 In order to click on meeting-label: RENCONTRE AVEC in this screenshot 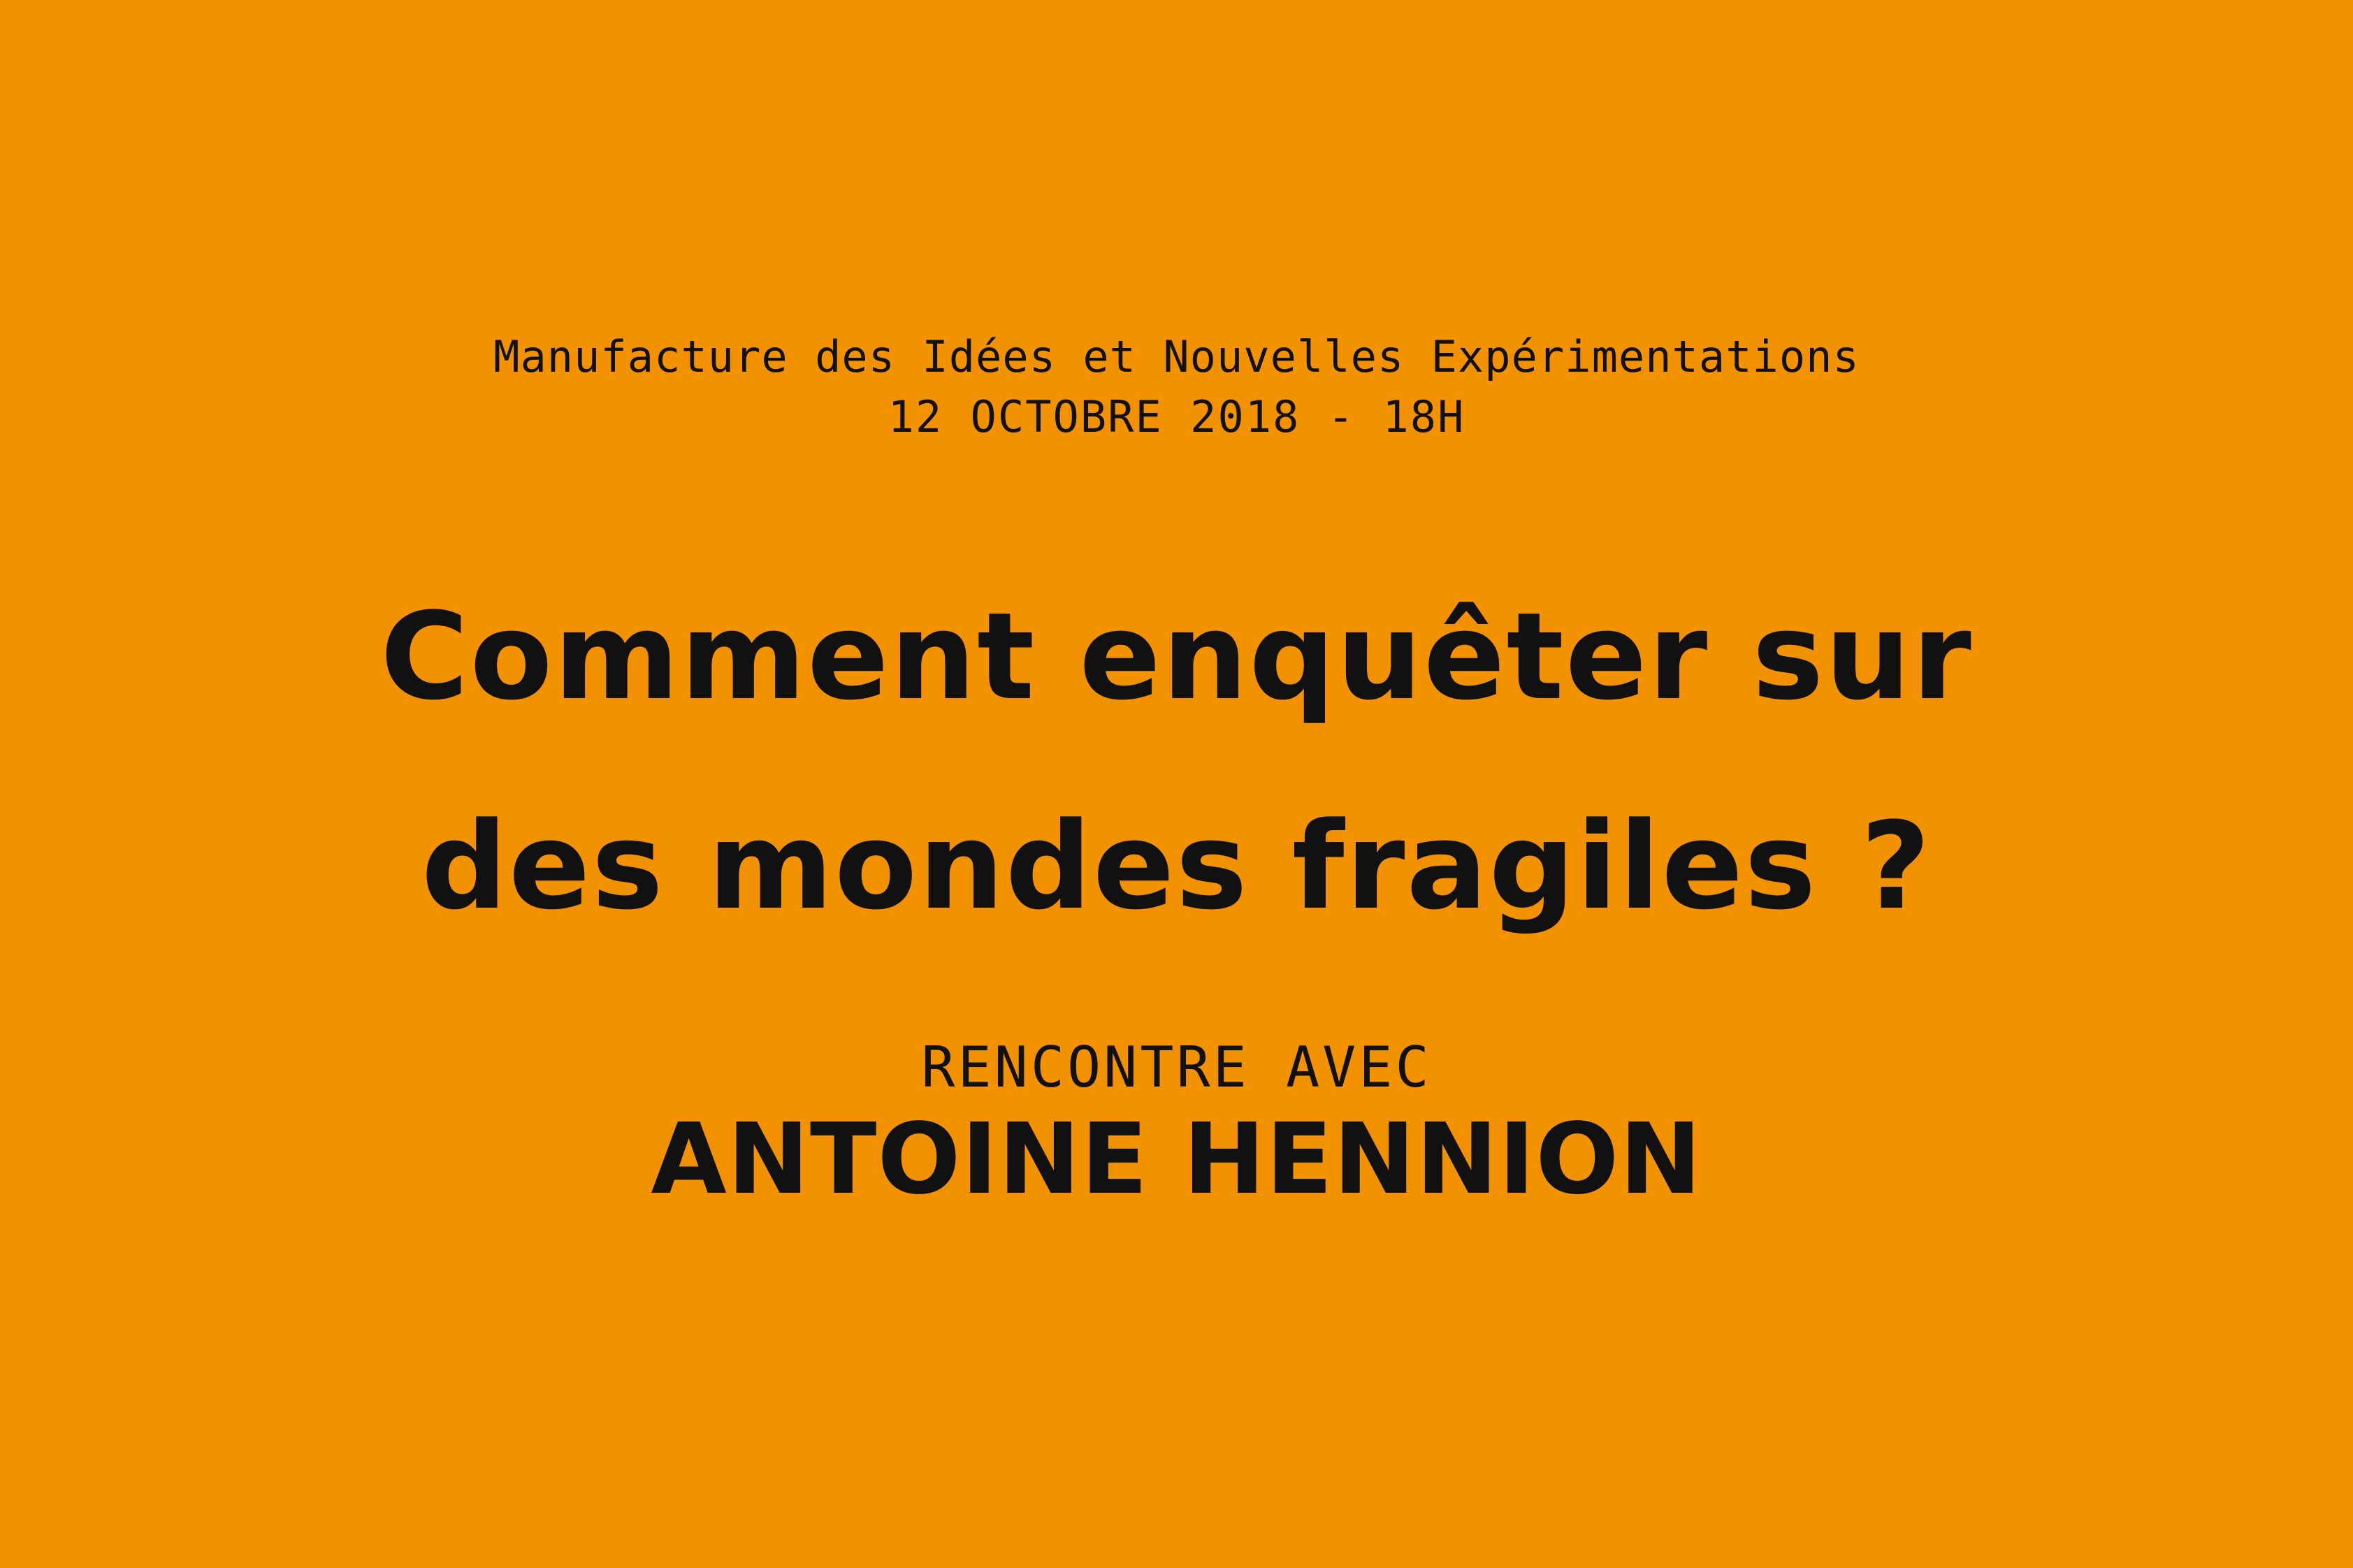, I will do `click(1176, 1067)`.